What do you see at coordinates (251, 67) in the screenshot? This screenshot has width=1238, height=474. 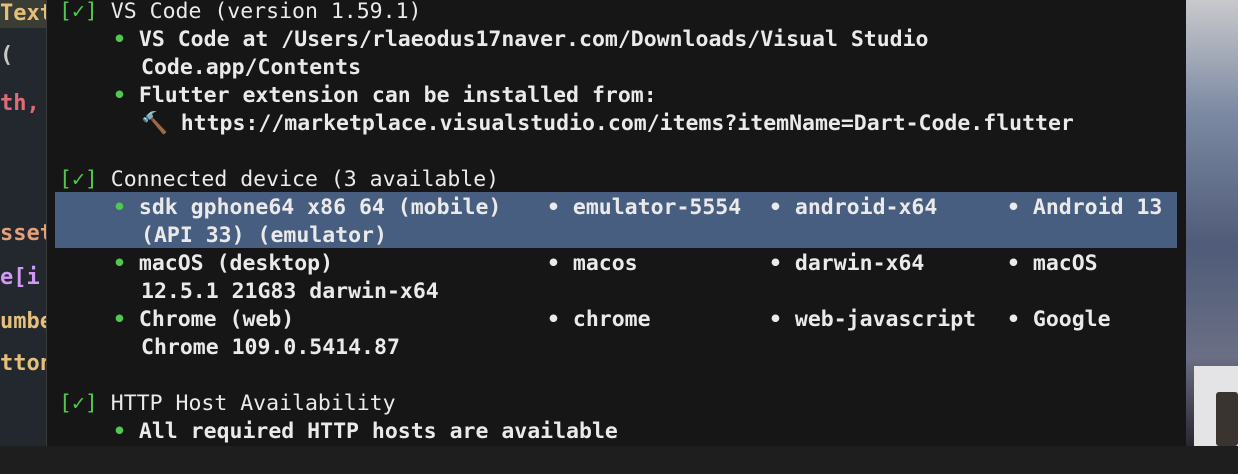 I see `vscode-path-cont: Code.app/Contents` at bounding box center [251, 67].